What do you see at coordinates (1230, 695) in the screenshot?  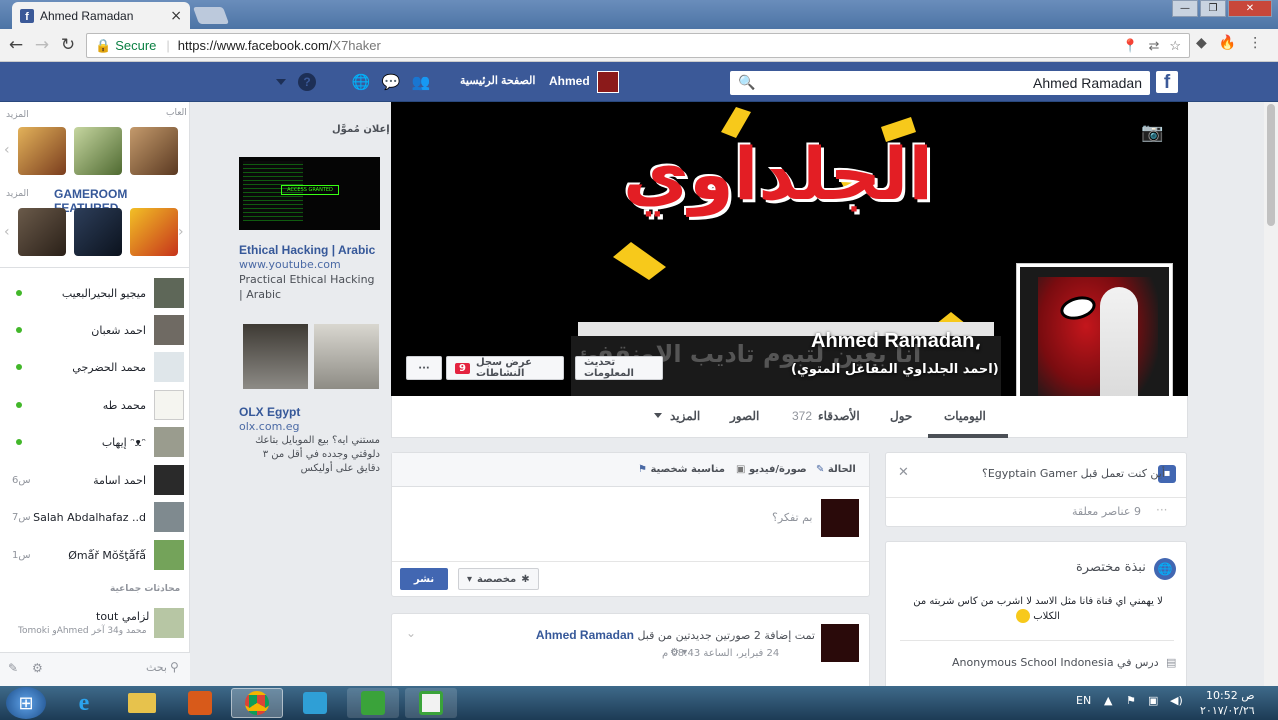 I see `clock-time: 10:52 ص` at bounding box center [1230, 695].